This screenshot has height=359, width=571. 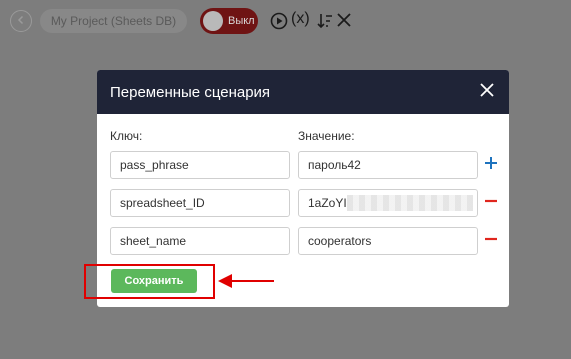 I want to click on plus-icon, so click(x=491, y=165).